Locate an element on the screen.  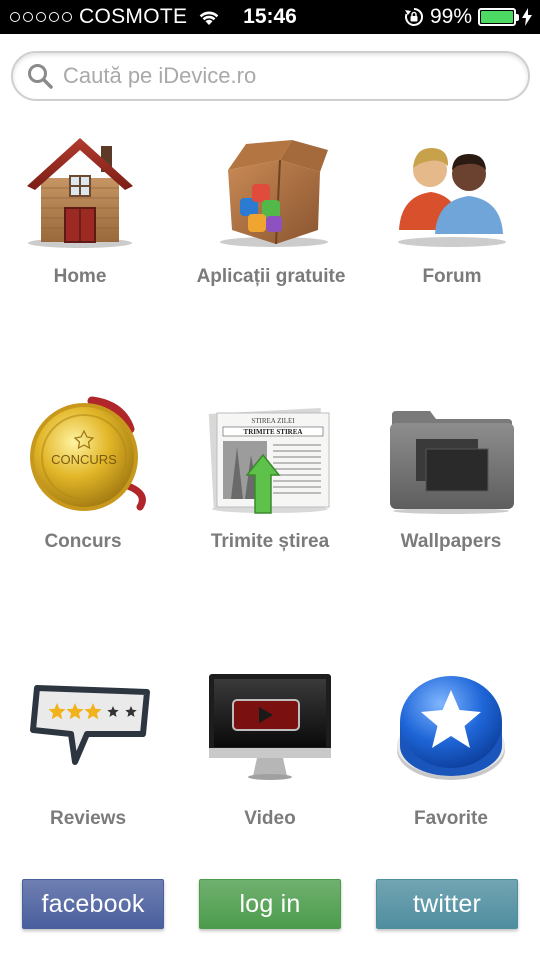
menu-label: Concurs is located at coordinates (83, 541).